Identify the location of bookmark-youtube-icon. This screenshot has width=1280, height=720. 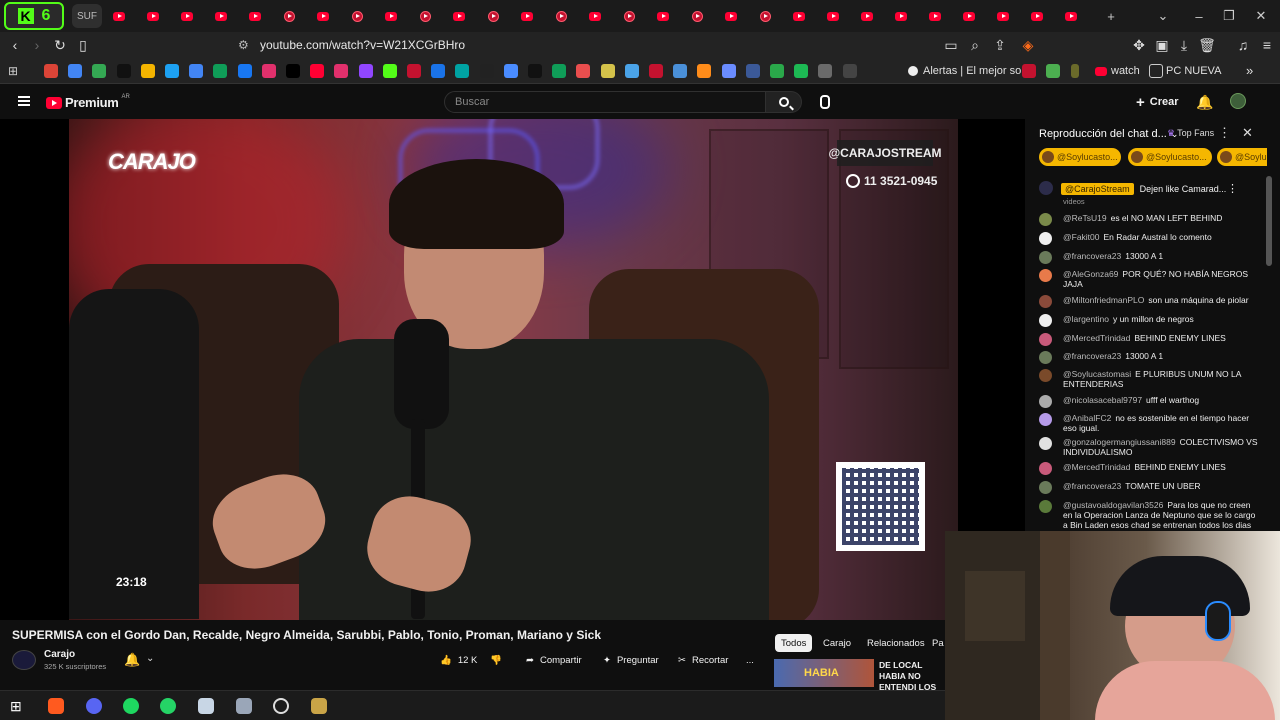
(1101, 71).